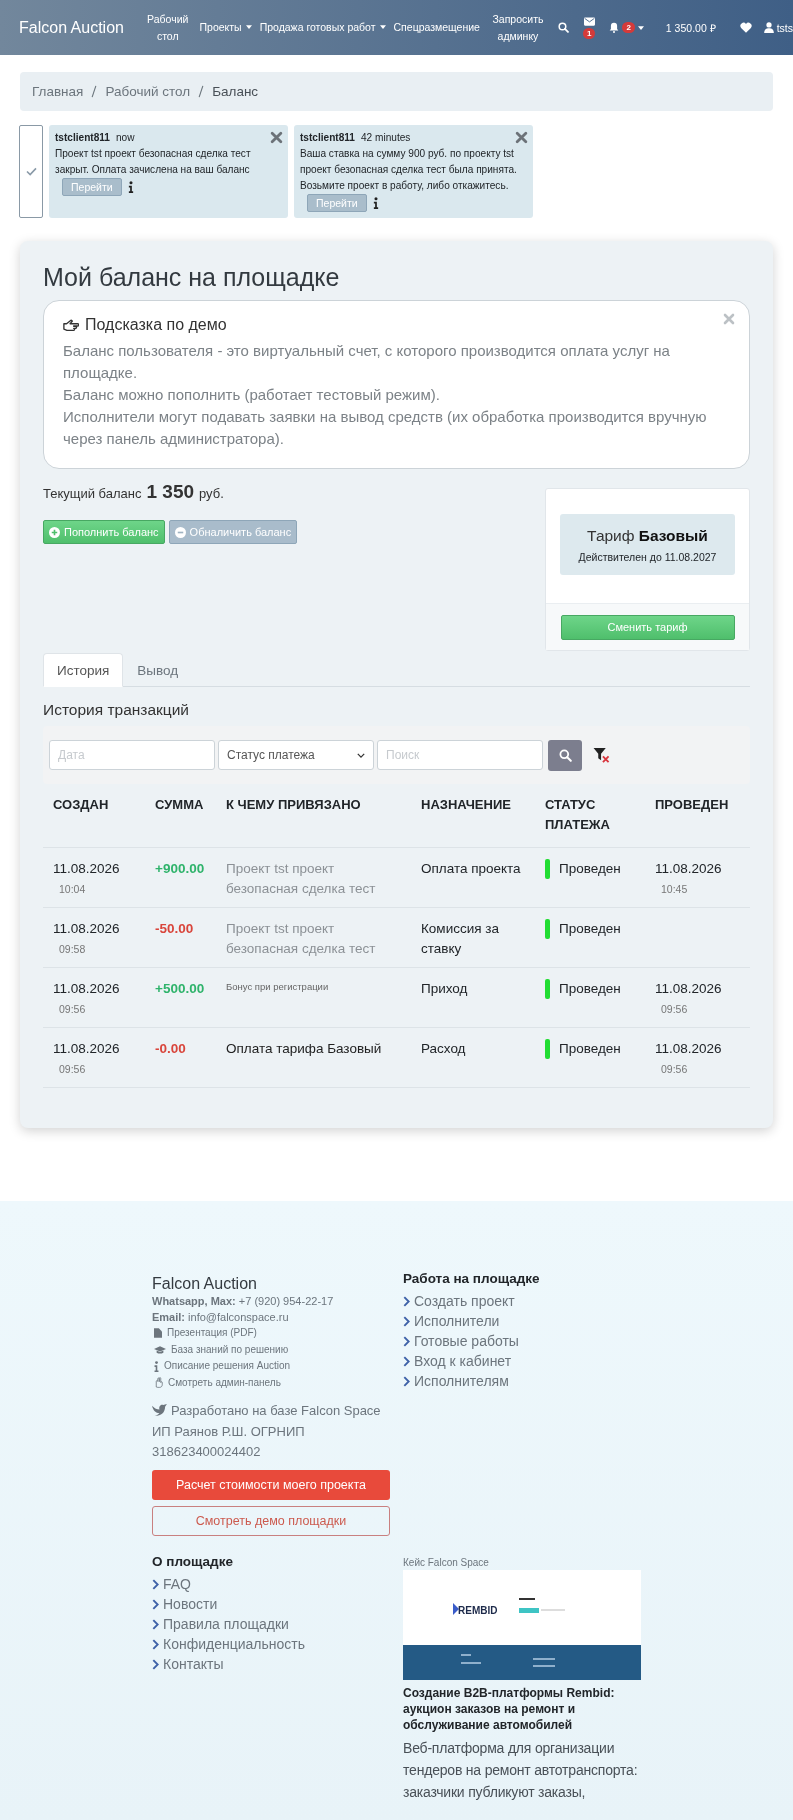 The image size is (793, 1820). I want to click on search-field: Поиск, so click(460, 755).